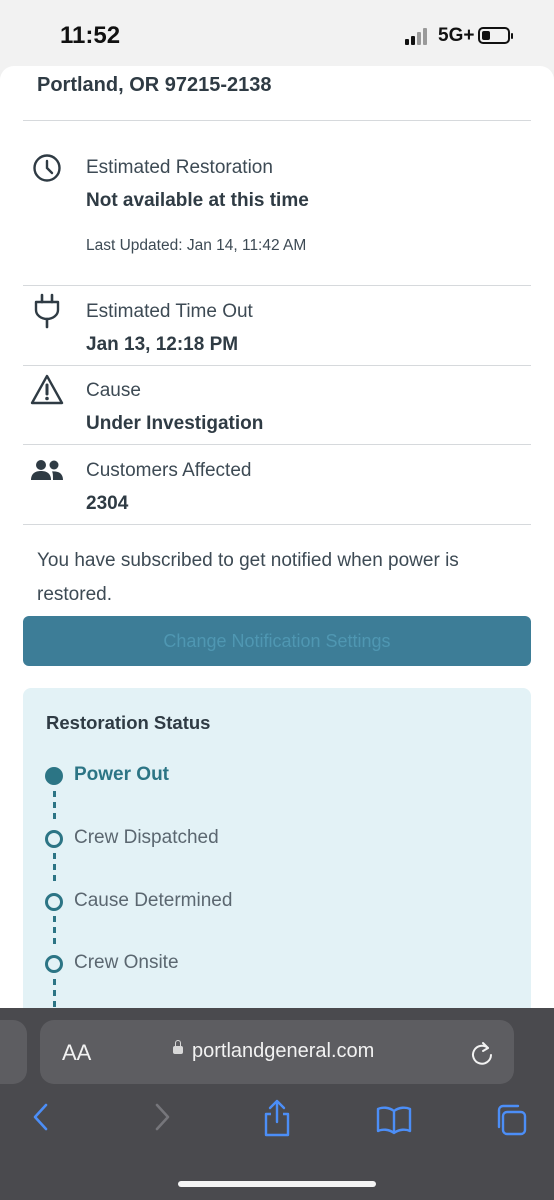 This screenshot has width=554, height=1200. I want to click on plug-icon, so click(47, 311).